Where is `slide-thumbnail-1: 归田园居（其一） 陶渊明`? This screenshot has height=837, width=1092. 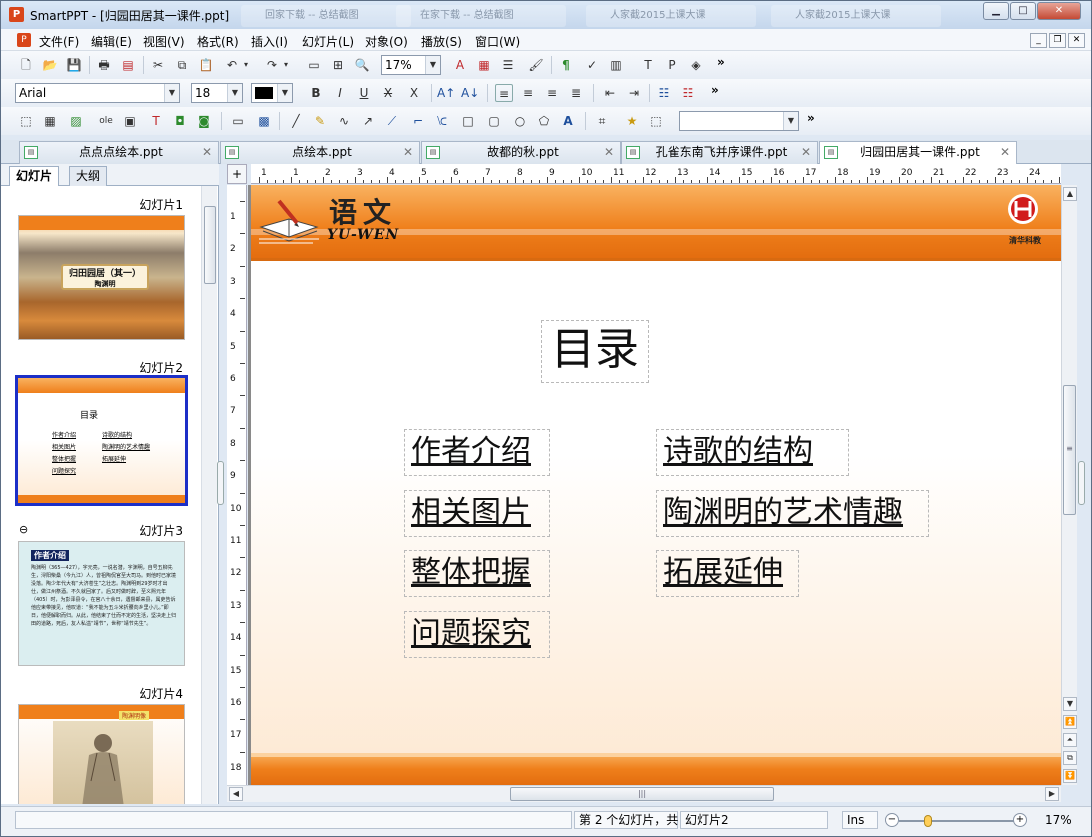
slide-thumbnail-1: 归田园居（其一） 陶渊明 is located at coordinates (101, 277).